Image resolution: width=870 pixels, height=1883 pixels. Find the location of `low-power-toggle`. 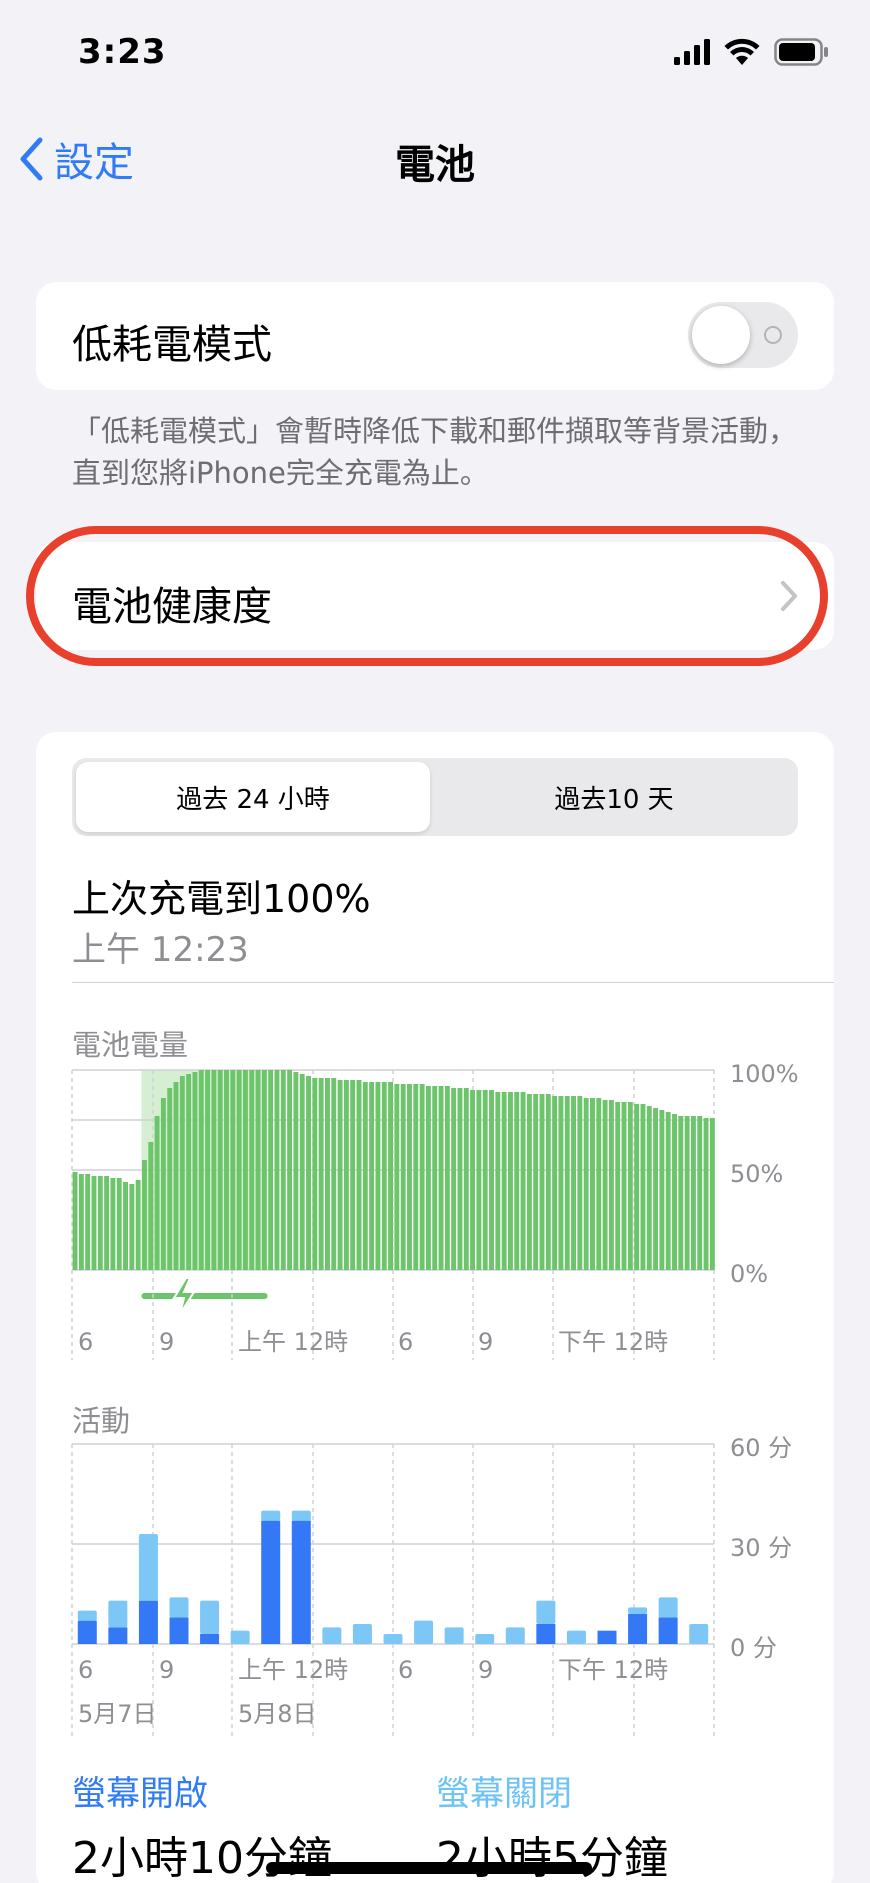

low-power-toggle is located at coordinates (743, 335).